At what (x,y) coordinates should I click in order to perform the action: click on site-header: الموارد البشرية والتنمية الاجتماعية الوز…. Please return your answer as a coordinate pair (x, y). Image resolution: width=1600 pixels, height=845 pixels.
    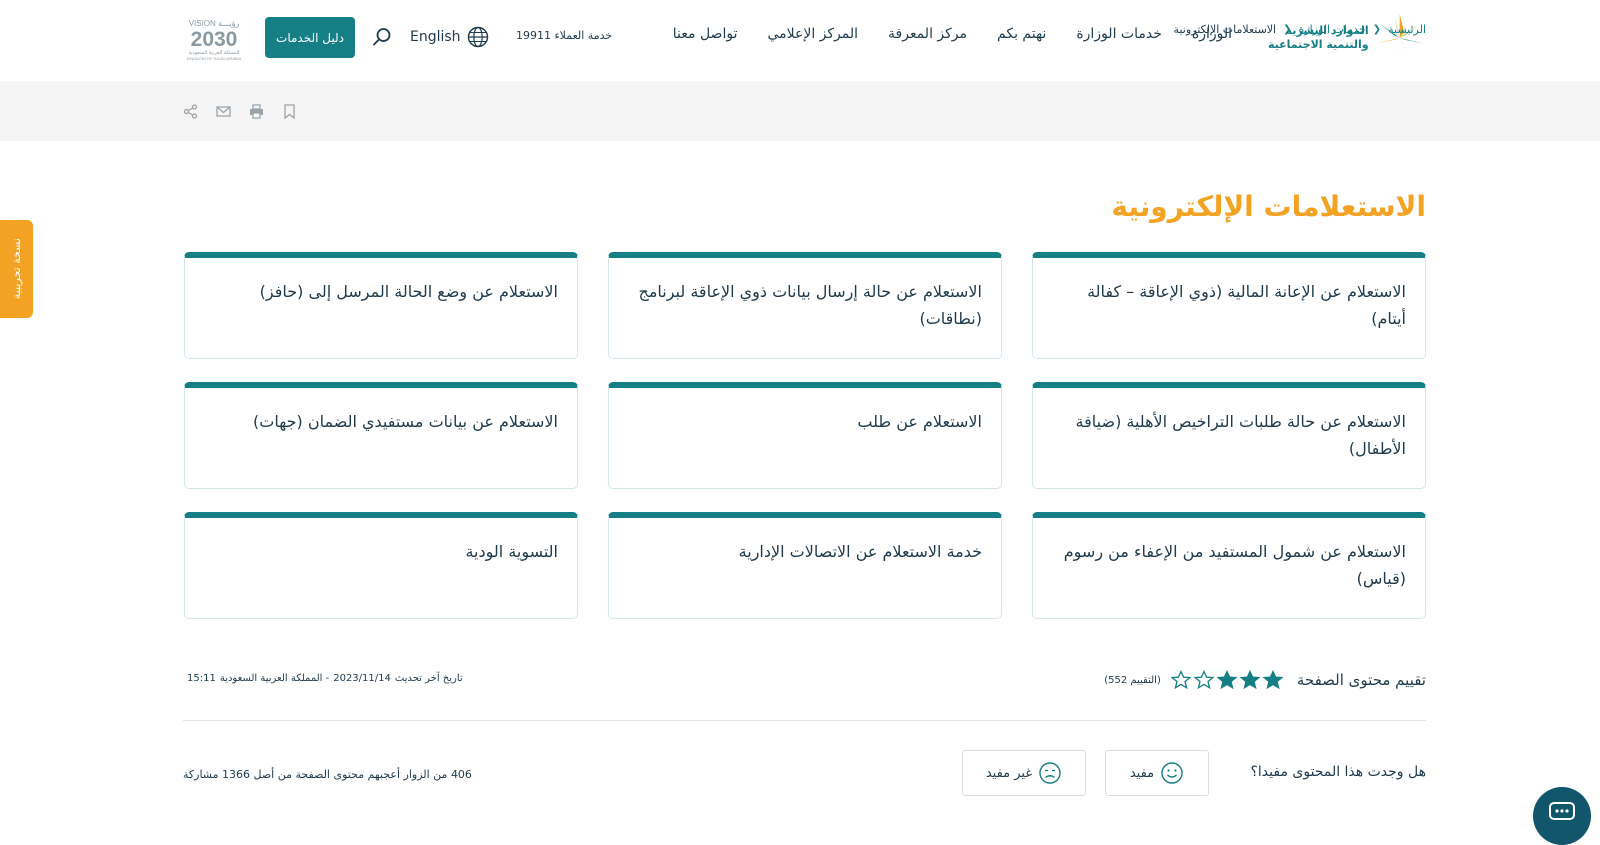
    Looking at the image, I should click on (800, 40).